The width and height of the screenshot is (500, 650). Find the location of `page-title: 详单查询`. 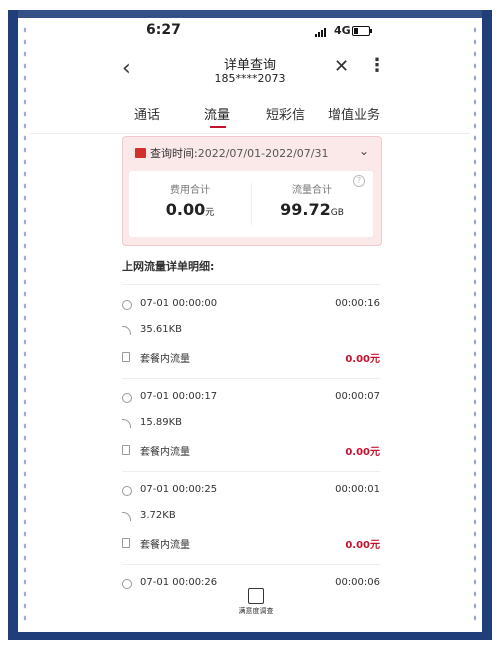

page-title: 详单查询 is located at coordinates (249, 65).